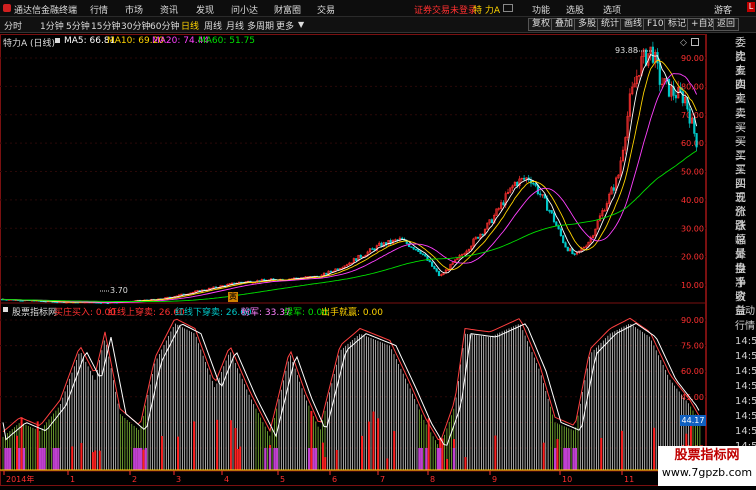  Describe the element at coordinates (287, 9) in the screenshot. I see `menu-caifuquan: 财富圈` at that location.